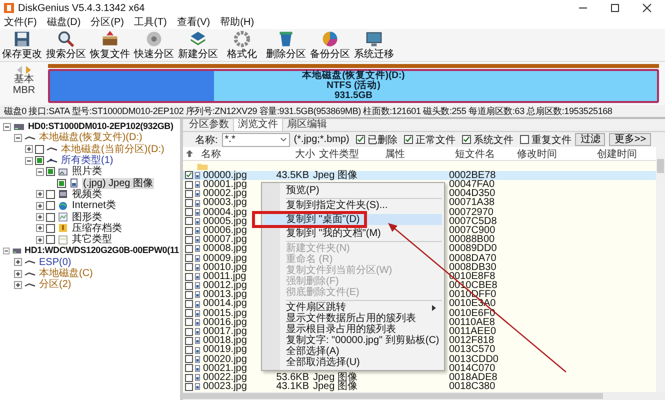 The height and width of the screenshot is (400, 665). What do you see at coordinates (615, 8) in the screenshot?
I see `maximize-icon` at bounding box center [615, 8].